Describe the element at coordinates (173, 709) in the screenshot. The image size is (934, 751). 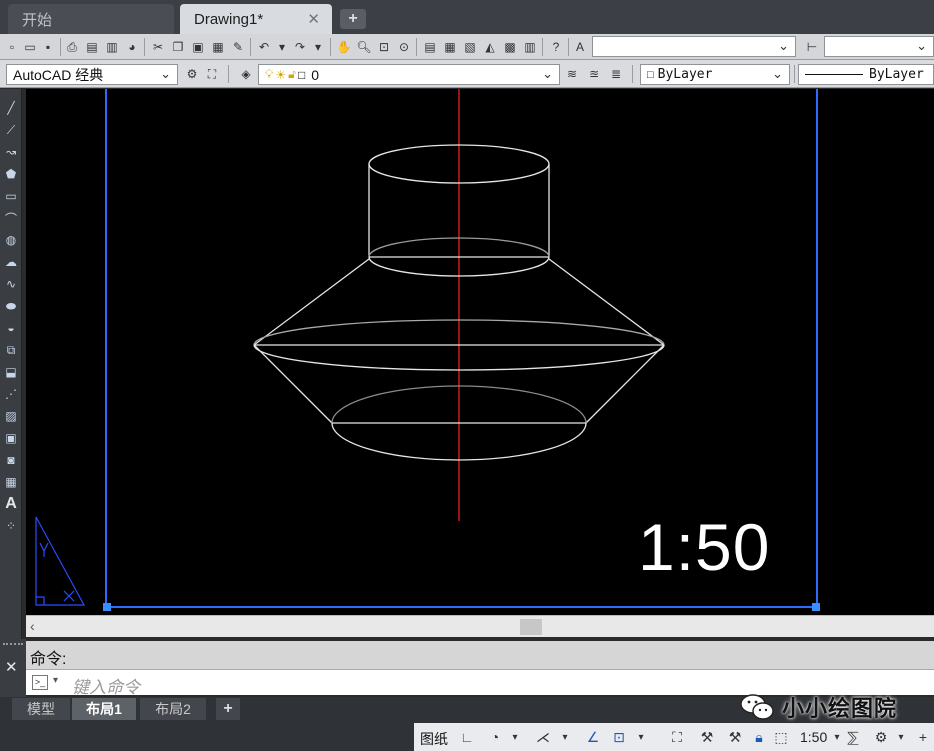
I see `tab-layout2: 布局2` at that location.